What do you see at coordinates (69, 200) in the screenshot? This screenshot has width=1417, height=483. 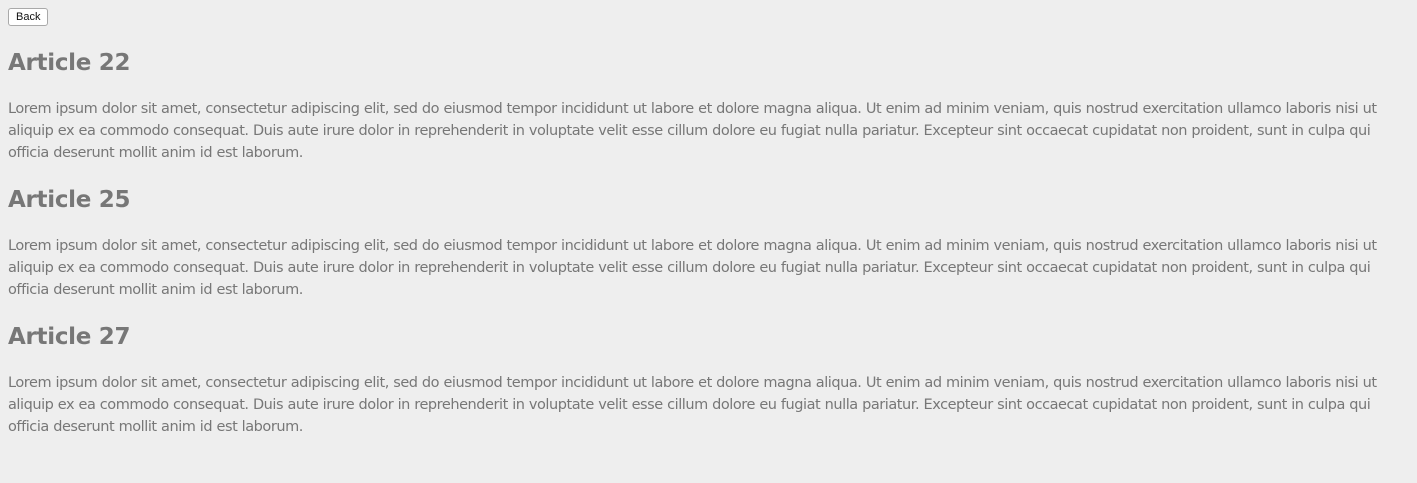 I see `article-title: Article 25` at bounding box center [69, 200].